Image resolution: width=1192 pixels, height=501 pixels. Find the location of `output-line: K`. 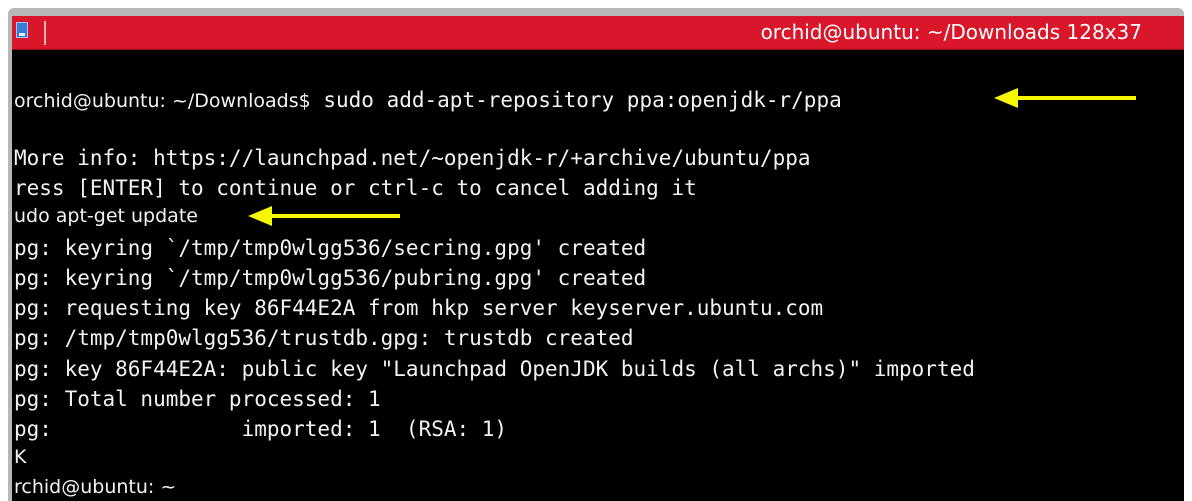

output-line: K is located at coordinates (20, 457).